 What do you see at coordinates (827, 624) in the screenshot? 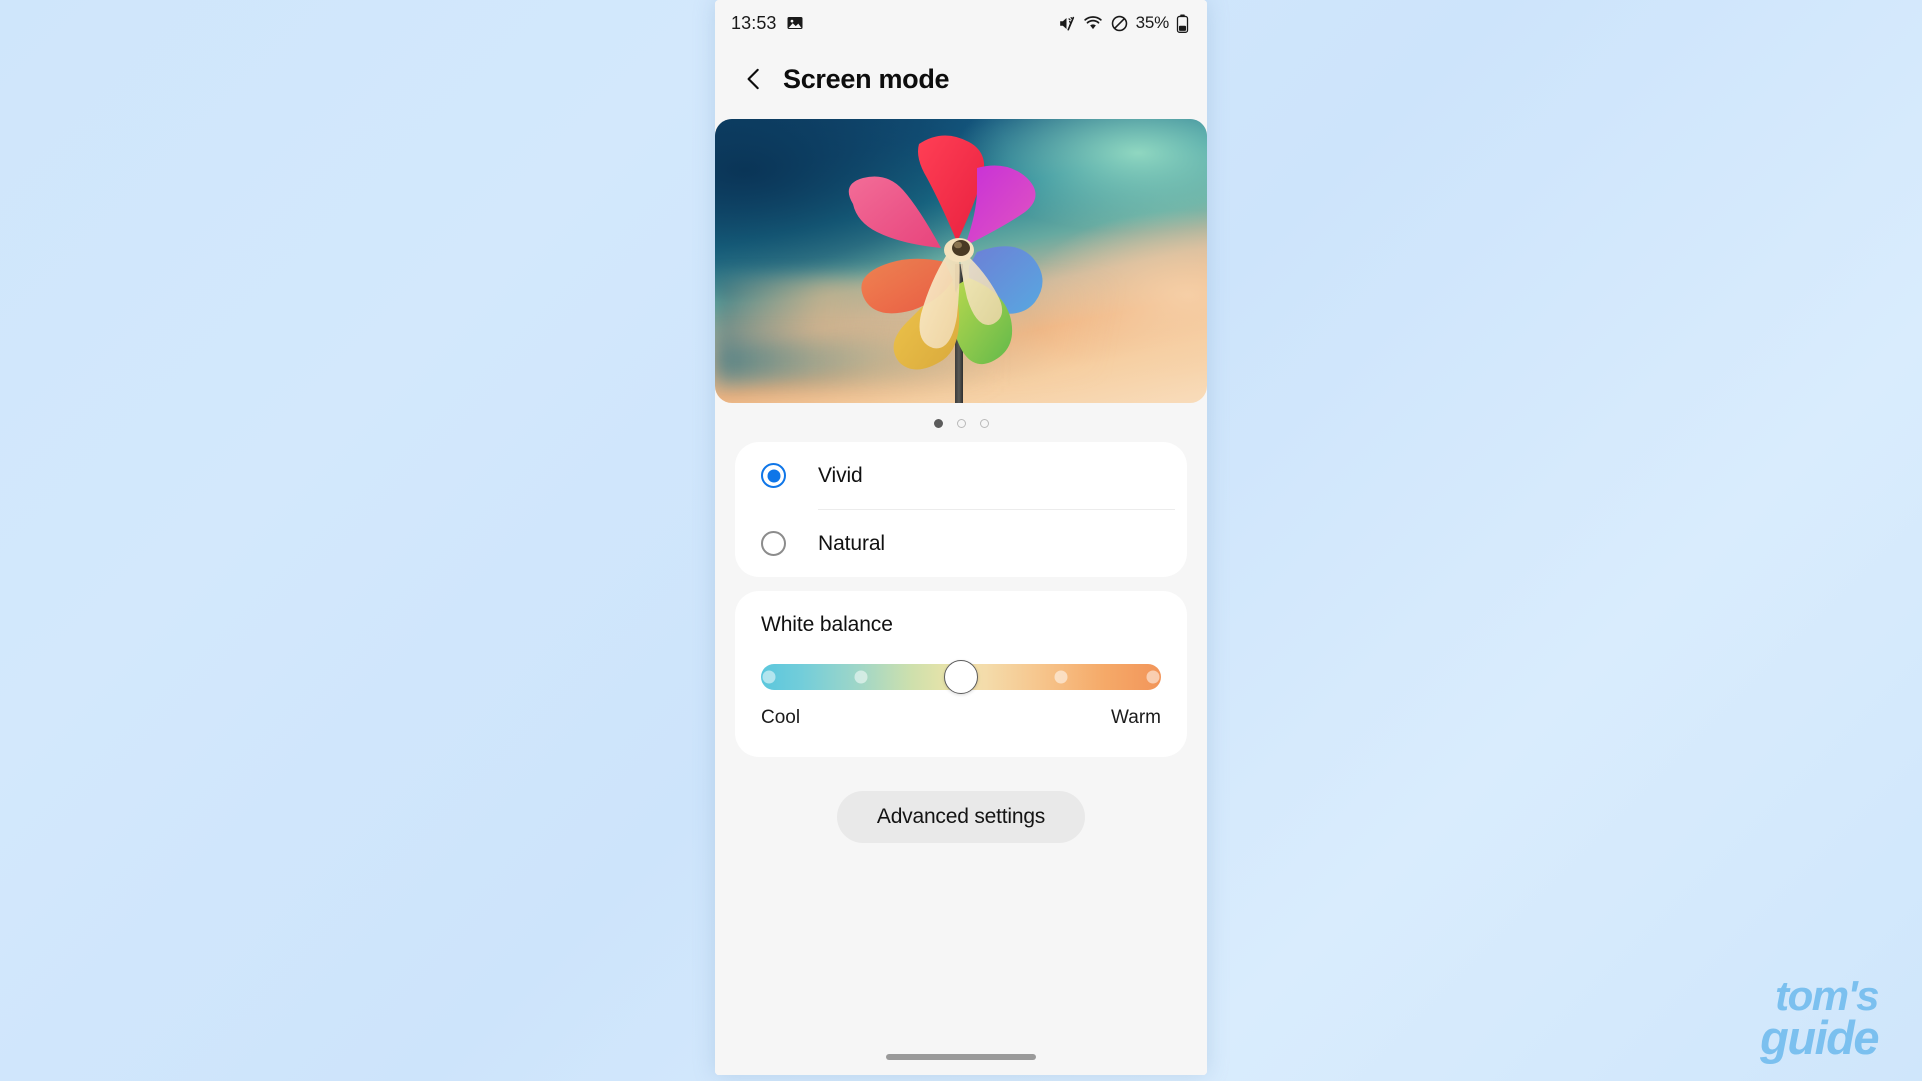
I see `white-balance-title: White balance` at bounding box center [827, 624].